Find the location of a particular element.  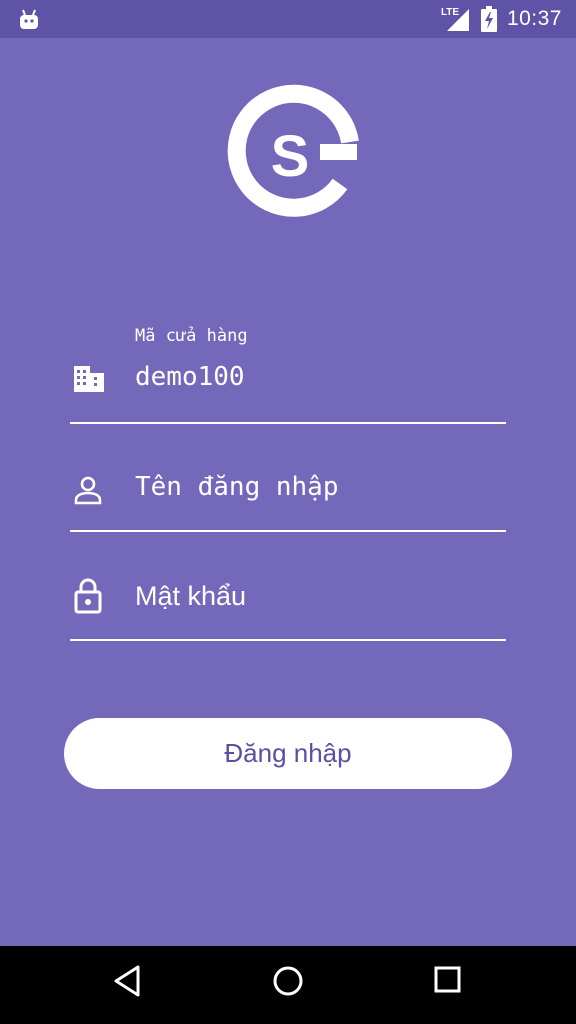

app-logo-icon: S is located at coordinates (293, 150).